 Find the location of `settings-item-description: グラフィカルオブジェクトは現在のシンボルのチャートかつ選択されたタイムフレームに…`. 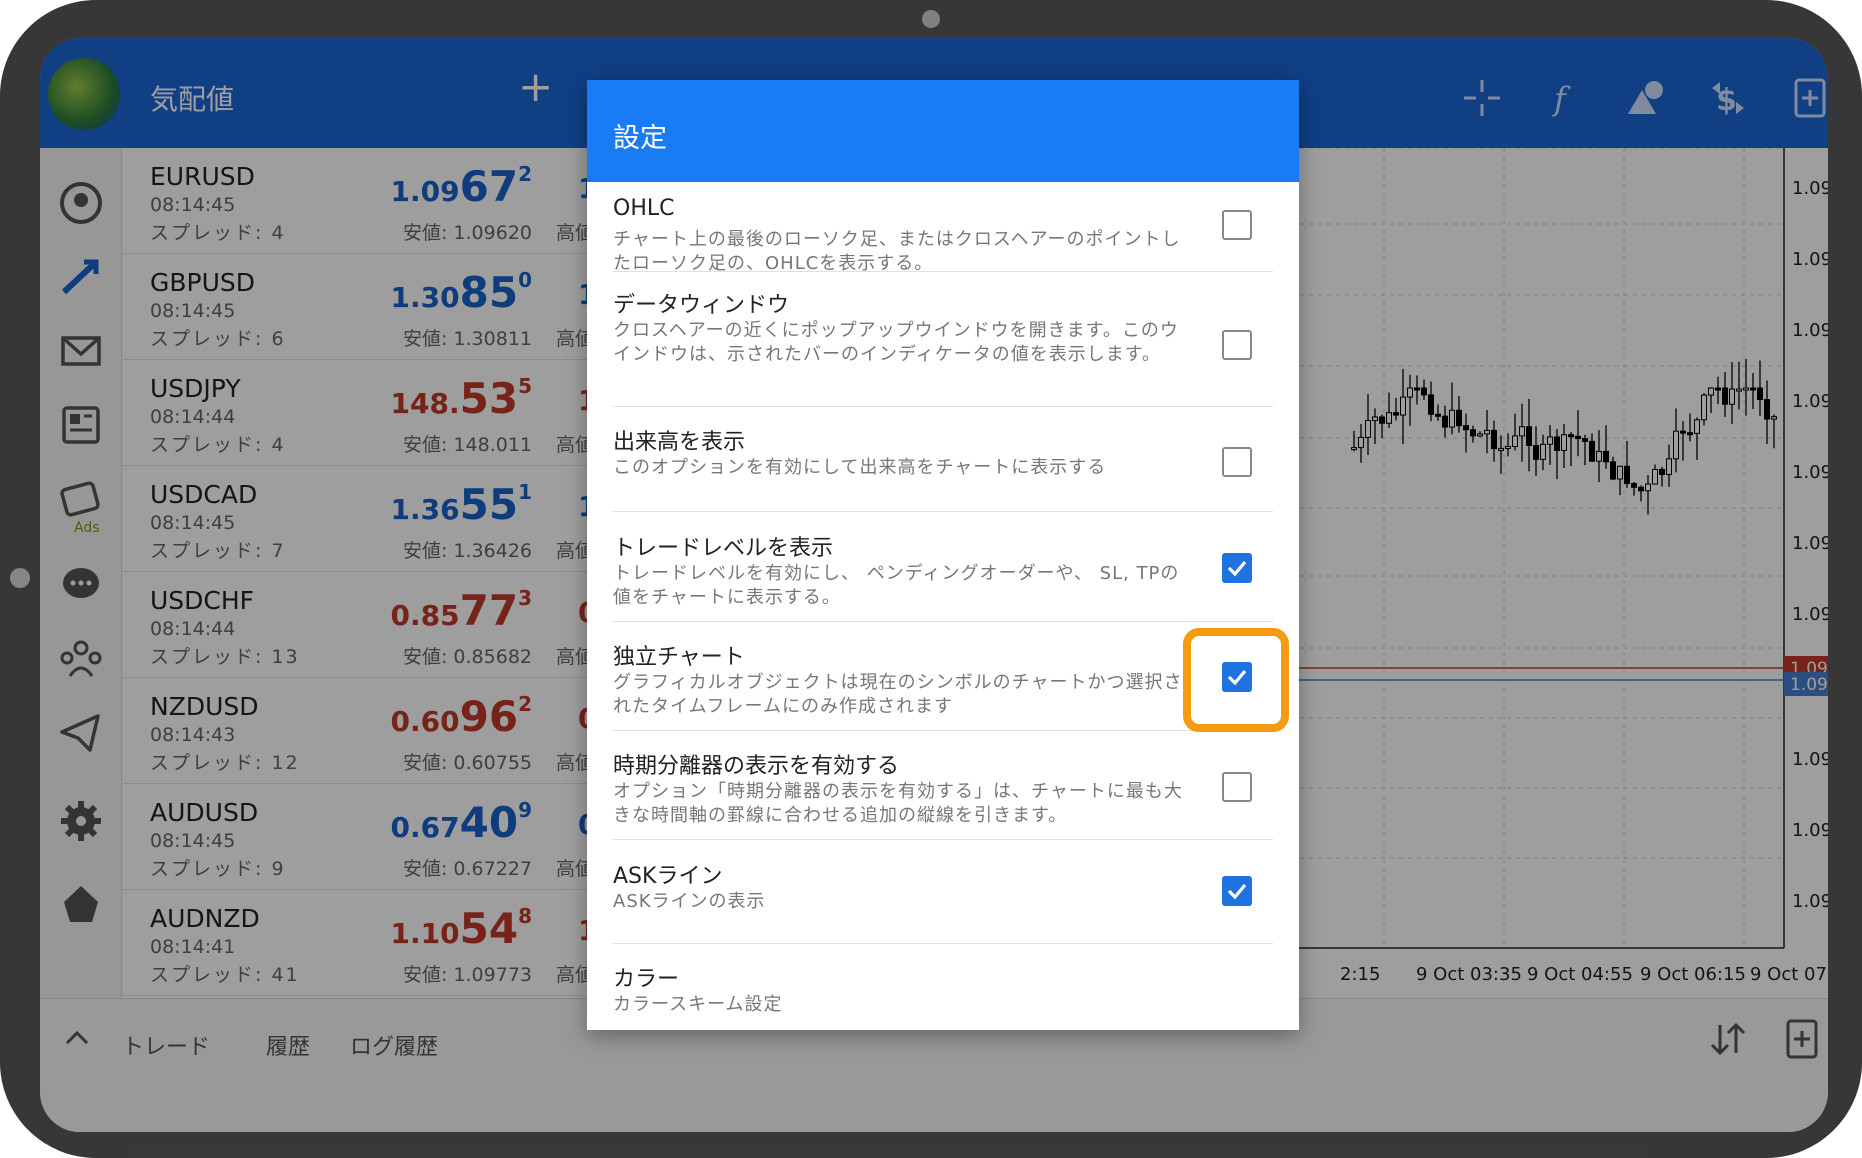

settings-item-description: グラフィカルオブジェクトは現在のシンボルのチャートかつ選択されたタイムフレームに… is located at coordinates (898, 694).